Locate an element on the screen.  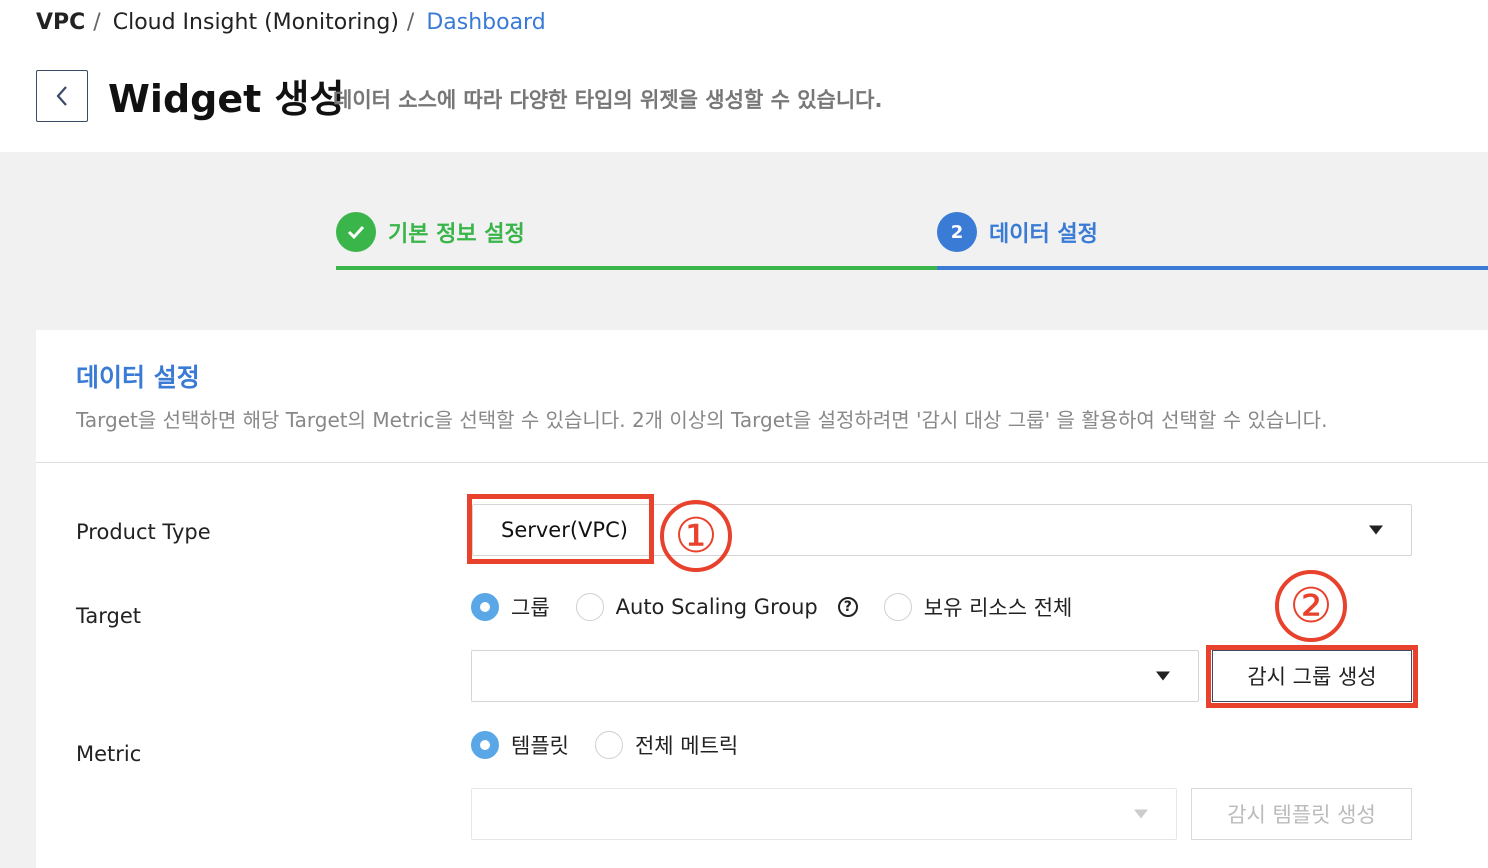
back-button is located at coordinates (62, 96).